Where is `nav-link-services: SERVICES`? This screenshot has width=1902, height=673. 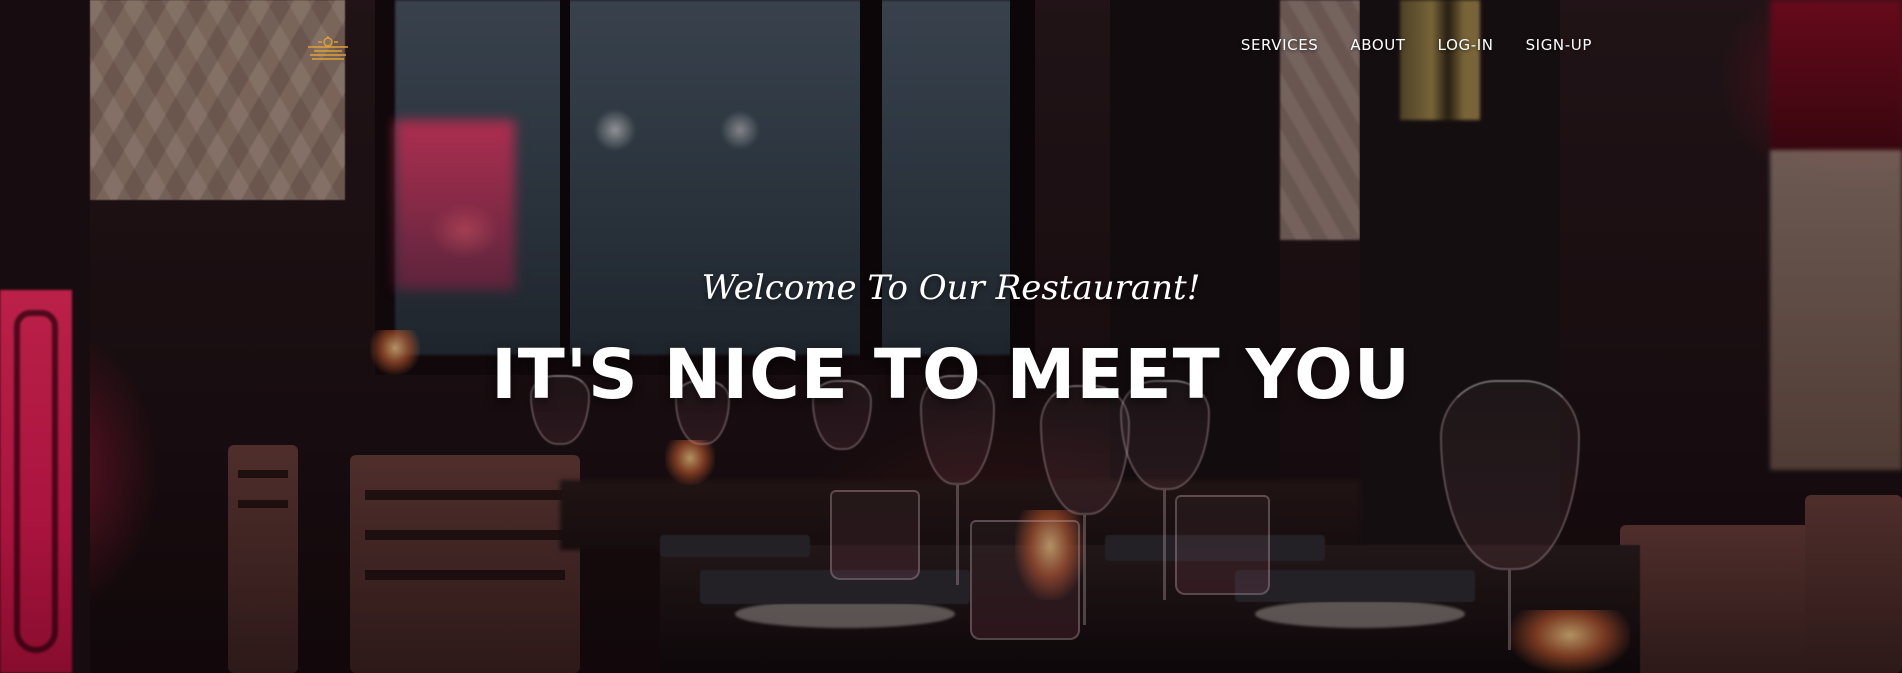 nav-link-services: SERVICES is located at coordinates (1280, 45).